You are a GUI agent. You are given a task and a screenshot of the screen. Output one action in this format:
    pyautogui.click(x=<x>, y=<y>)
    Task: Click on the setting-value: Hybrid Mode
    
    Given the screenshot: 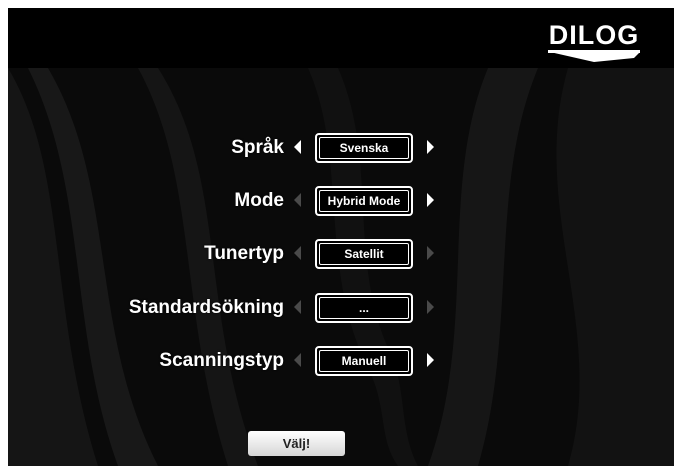 What is the action you would take?
    pyautogui.click(x=364, y=201)
    